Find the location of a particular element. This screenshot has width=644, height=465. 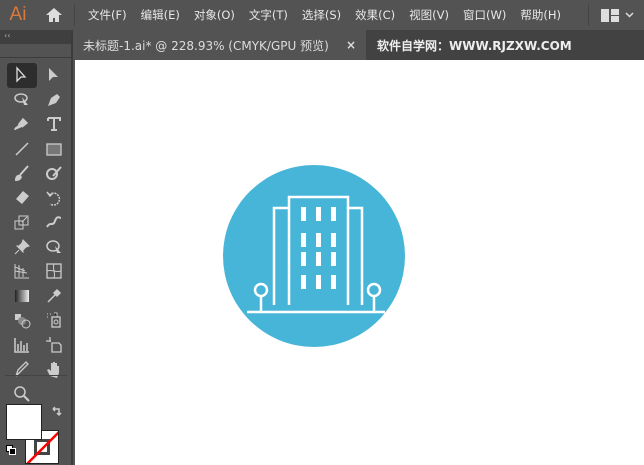

rotate-tool is located at coordinates (54, 198).